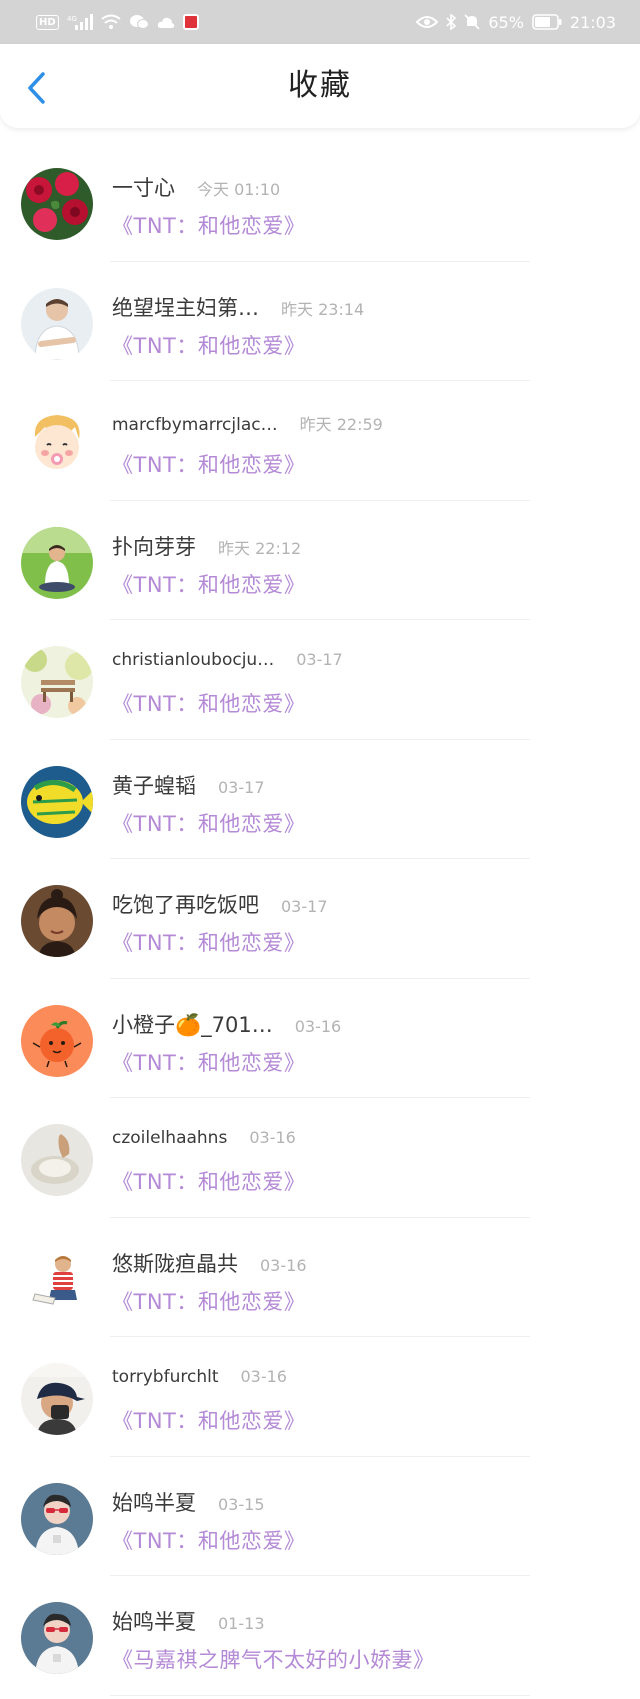 The height and width of the screenshot is (1699, 640). Describe the element at coordinates (166, 22) in the screenshot. I see `cloud-icon` at that location.